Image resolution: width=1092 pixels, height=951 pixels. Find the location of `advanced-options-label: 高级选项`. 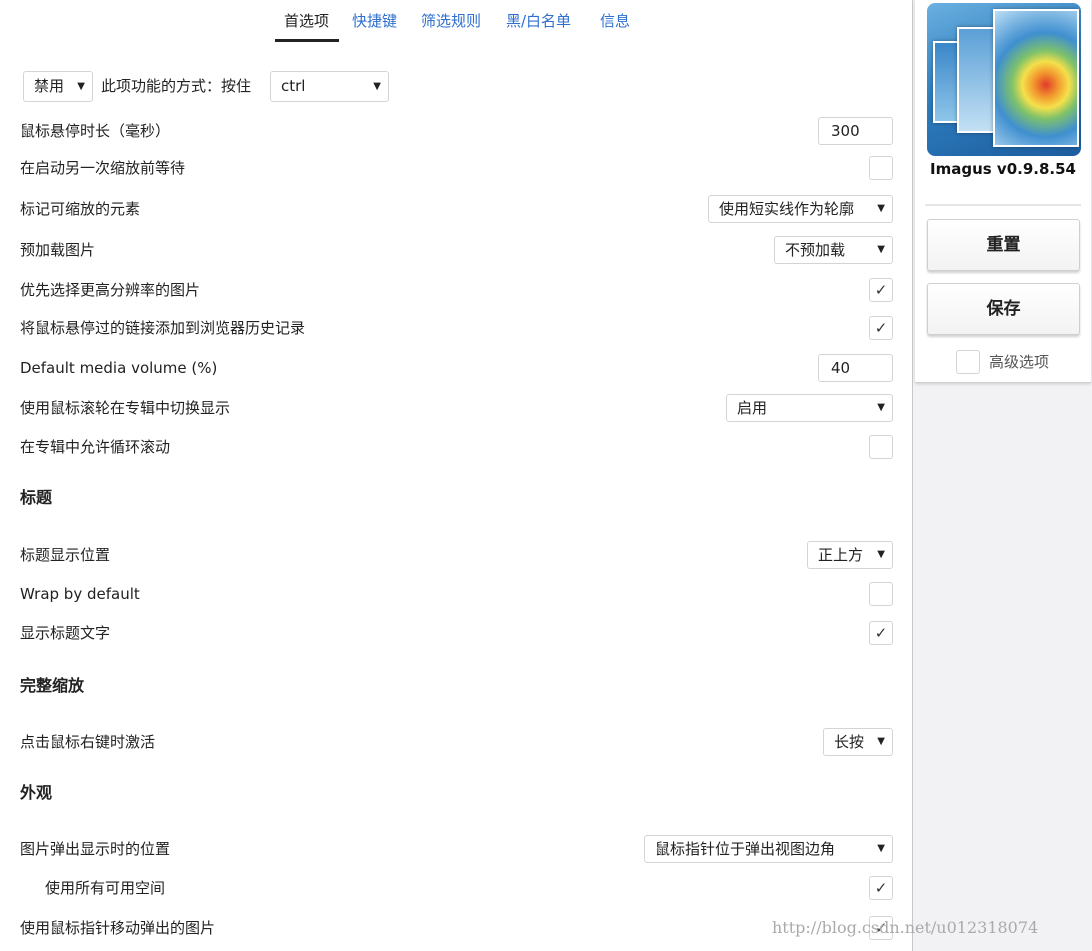

advanced-options-label: 高级选项 is located at coordinates (1019, 362).